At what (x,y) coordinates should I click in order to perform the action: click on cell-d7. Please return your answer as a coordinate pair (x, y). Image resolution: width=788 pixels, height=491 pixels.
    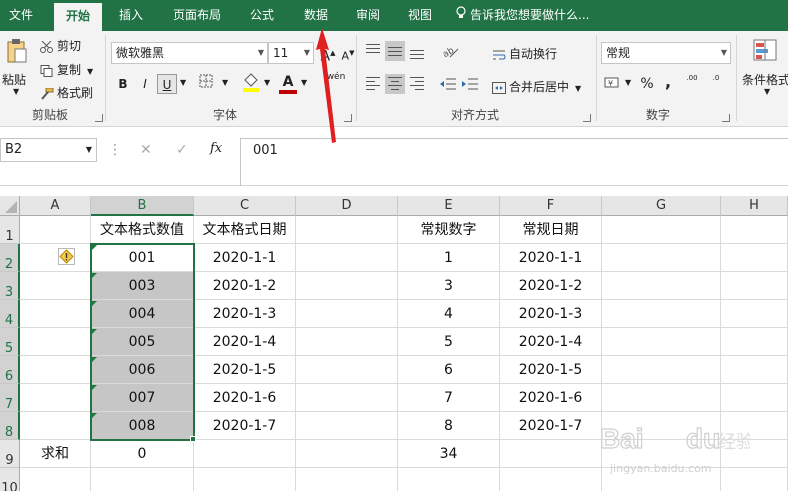
    Looking at the image, I should click on (347, 398).